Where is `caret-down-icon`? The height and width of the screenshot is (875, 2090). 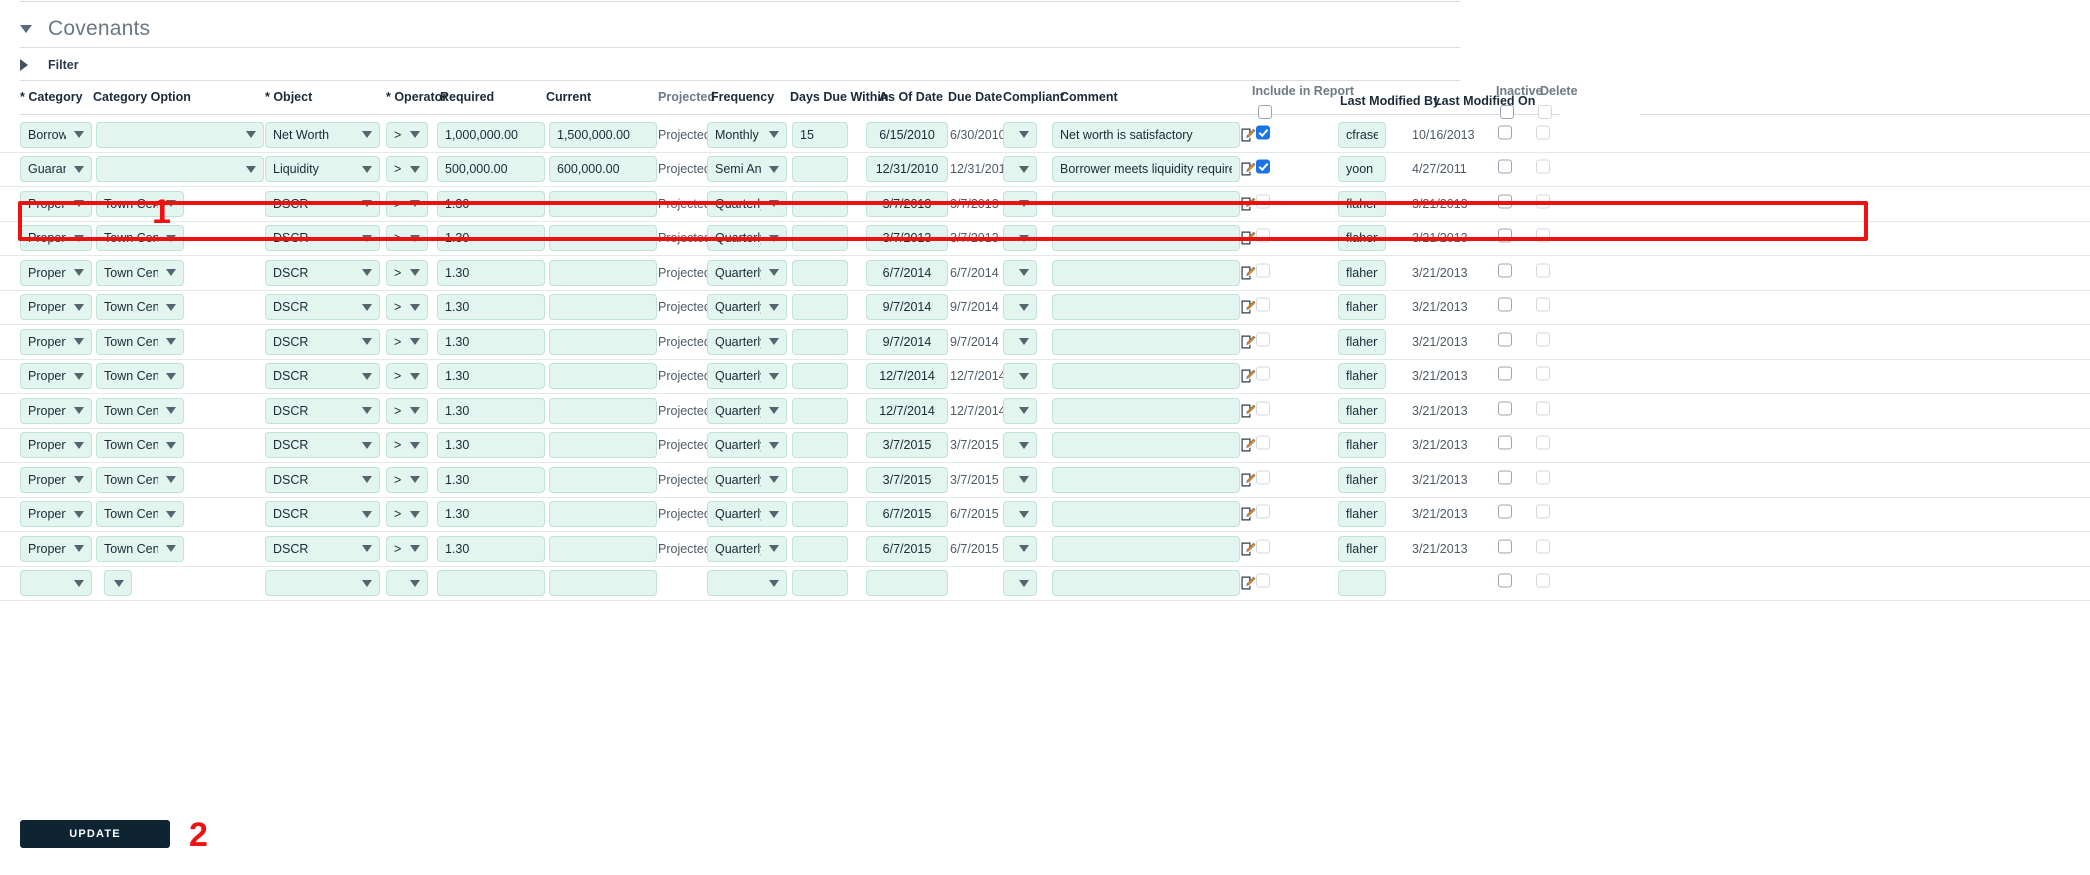 caret-down-icon is located at coordinates (26, 28).